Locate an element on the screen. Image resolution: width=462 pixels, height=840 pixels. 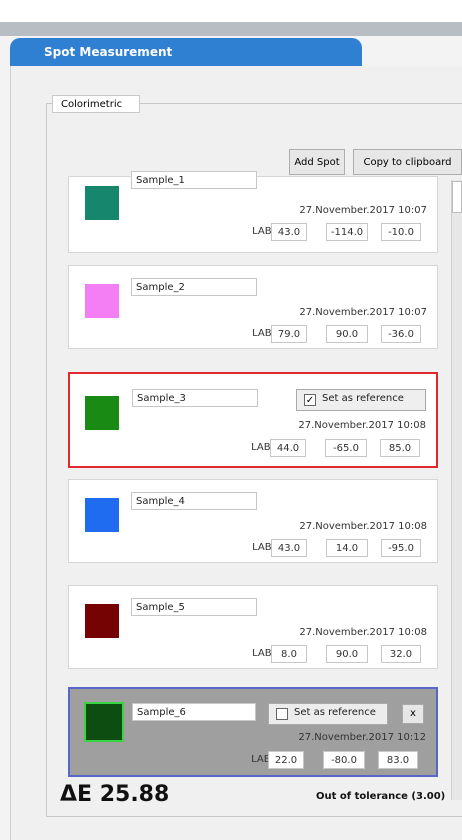
lab-a-field: -114.0 is located at coordinates (347, 232).